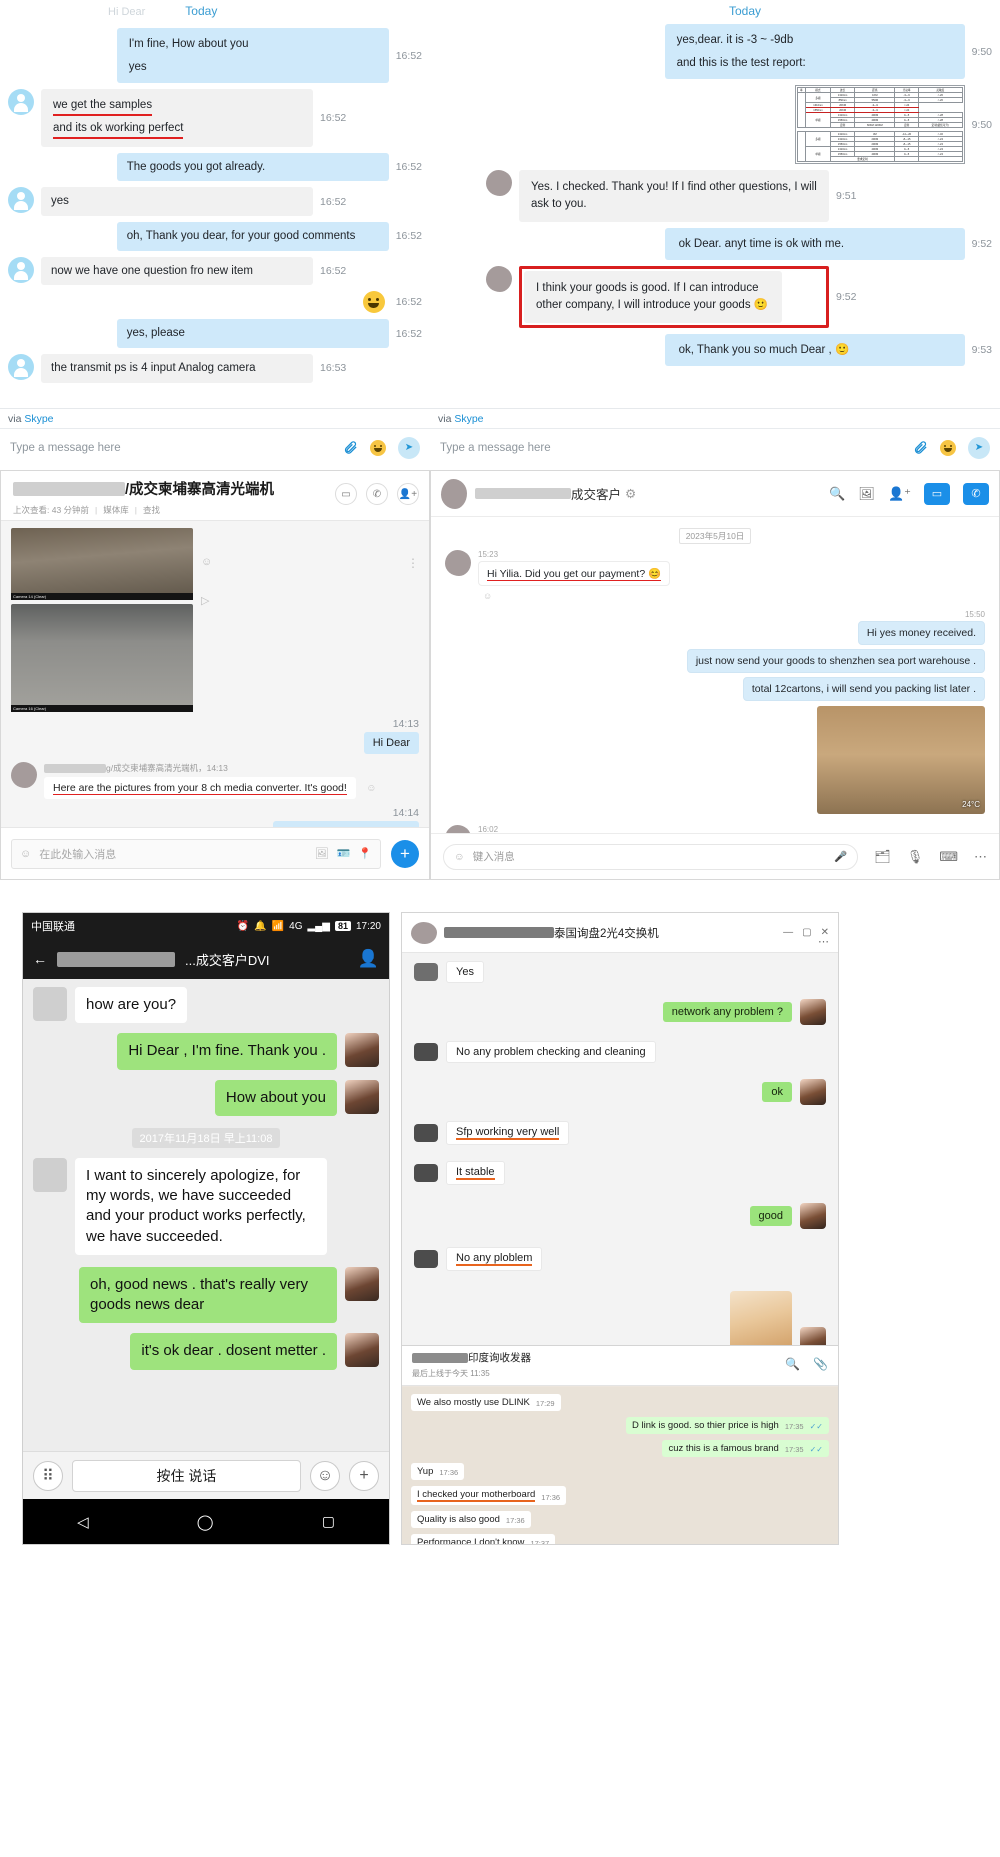  What do you see at coordinates (486, 1402) in the screenshot?
I see `message-bubble: We also mostly use DLINK 17:29` at bounding box center [486, 1402].